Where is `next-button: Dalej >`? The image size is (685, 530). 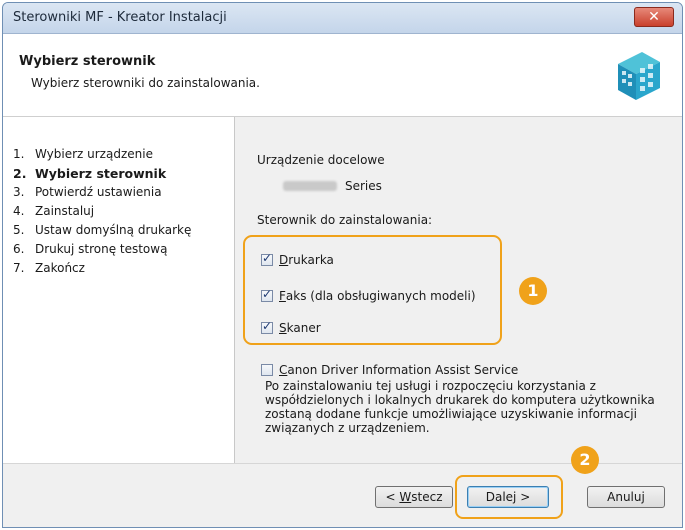
next-button: Dalej > is located at coordinates (508, 497).